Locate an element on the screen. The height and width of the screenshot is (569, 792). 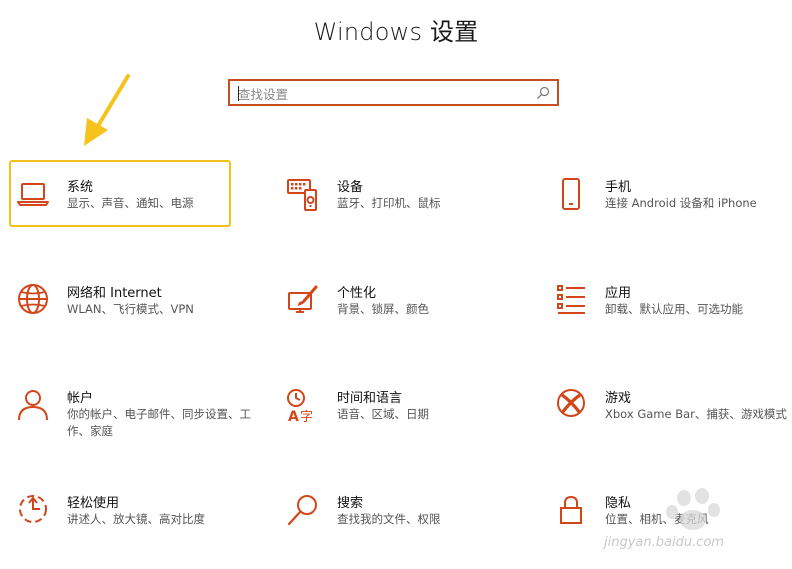
tile-time-language: A 字 时间和语言 语音、区域、日期 is located at coordinates (407, 417).